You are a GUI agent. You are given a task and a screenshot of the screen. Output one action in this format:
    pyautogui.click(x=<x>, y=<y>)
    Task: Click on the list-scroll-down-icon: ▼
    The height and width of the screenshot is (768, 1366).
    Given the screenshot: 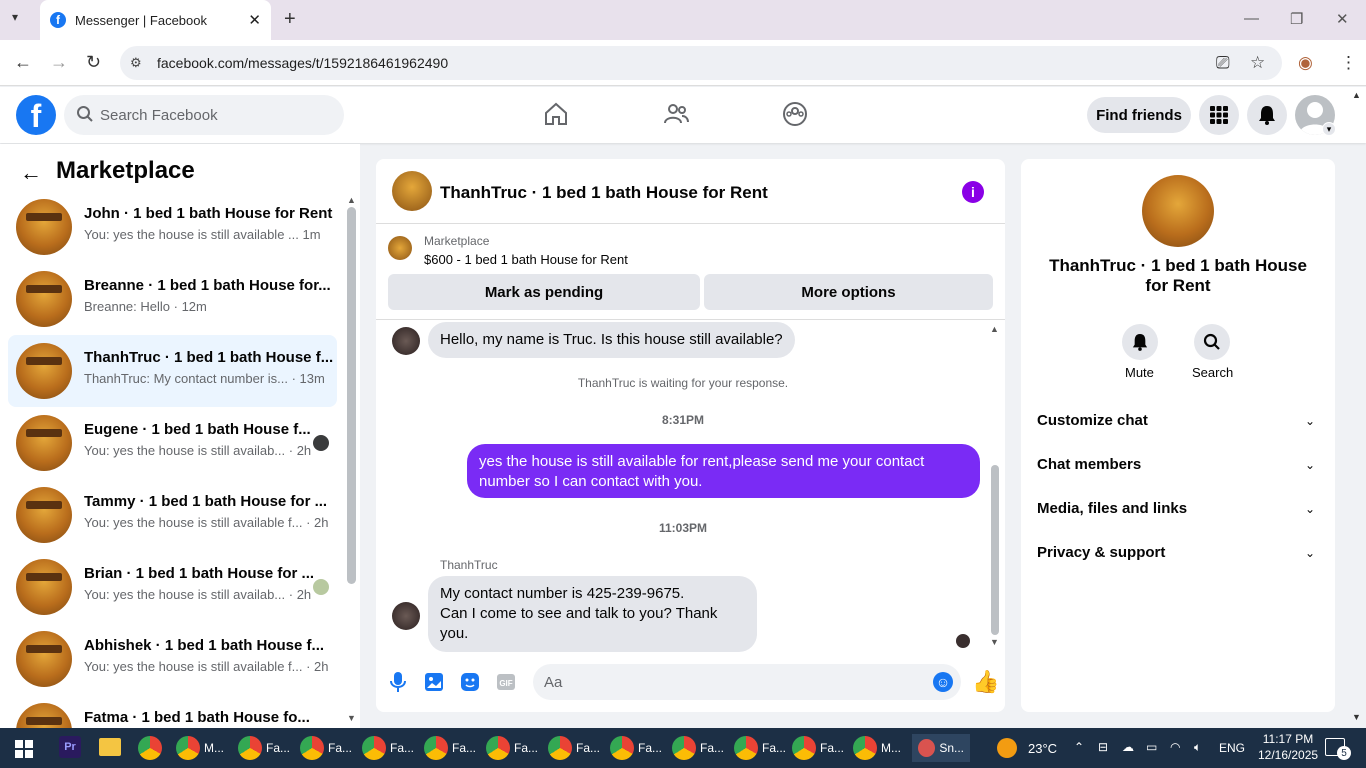 What is the action you would take?
    pyautogui.click(x=351, y=718)
    